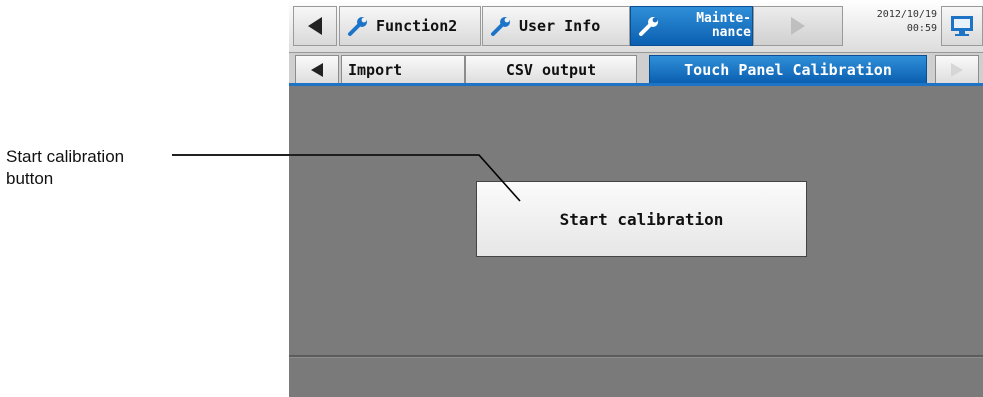 The height and width of the screenshot is (397, 983). I want to click on tab-touch-panel-calibration: Touch Panel Calibration, so click(788, 69).